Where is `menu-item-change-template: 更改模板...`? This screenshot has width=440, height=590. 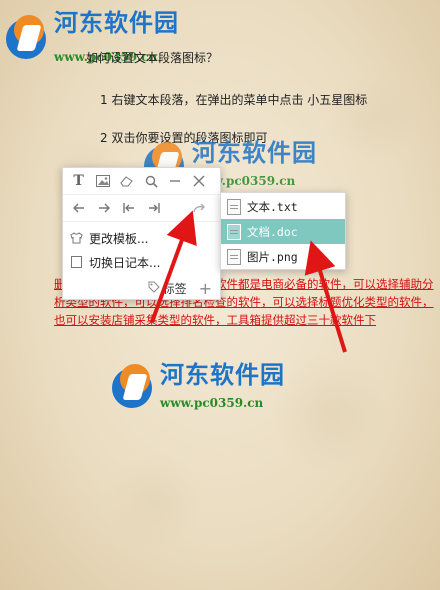 menu-item-change-template: 更改模板... is located at coordinates (141, 238).